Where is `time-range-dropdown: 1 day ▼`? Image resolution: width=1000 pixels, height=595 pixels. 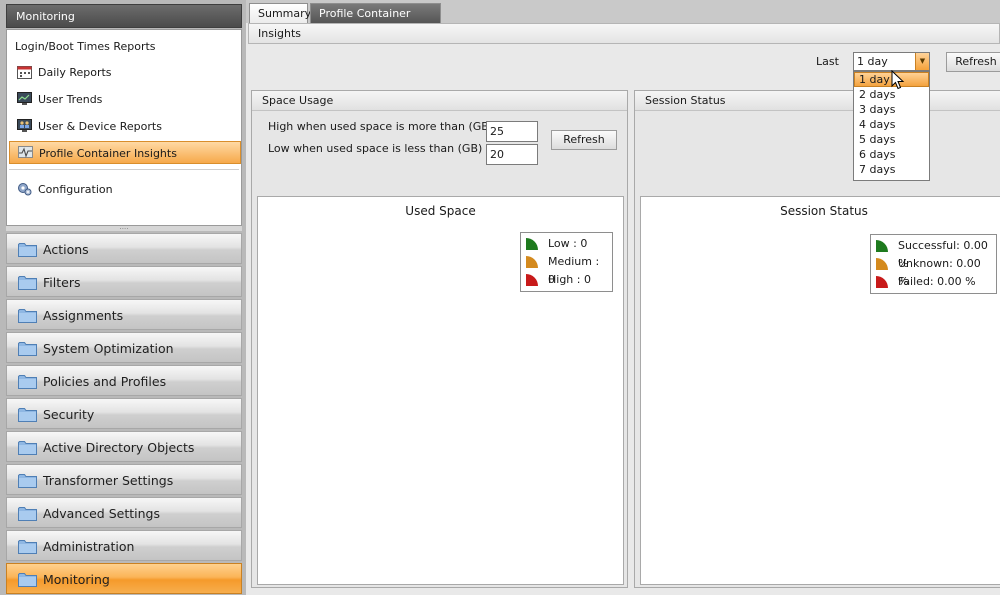
time-range-dropdown: 1 day ▼ is located at coordinates (891, 61).